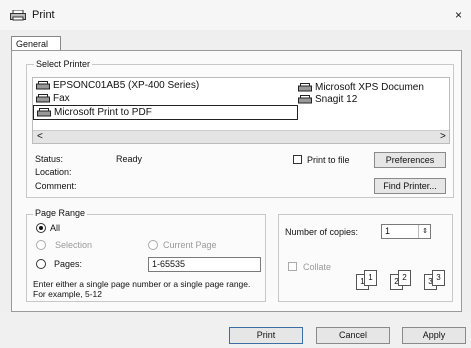 Image resolution: width=471 pixels, height=348 pixels. What do you see at coordinates (369, 87) in the screenshot?
I see `printer-name: Microsoft XPS Documen` at bounding box center [369, 87].